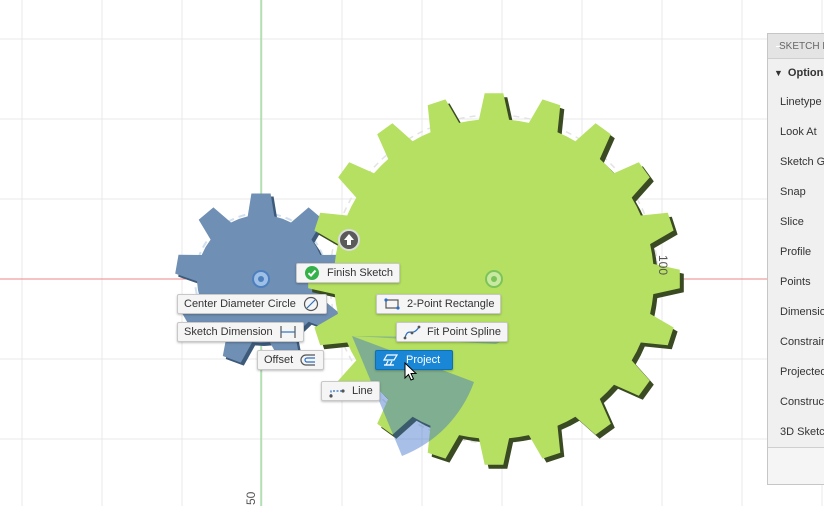 The width and height of the screenshot is (824, 506). Describe the element at coordinates (802, 432) in the screenshot. I see `option-label: 3D Sketch` at that location.